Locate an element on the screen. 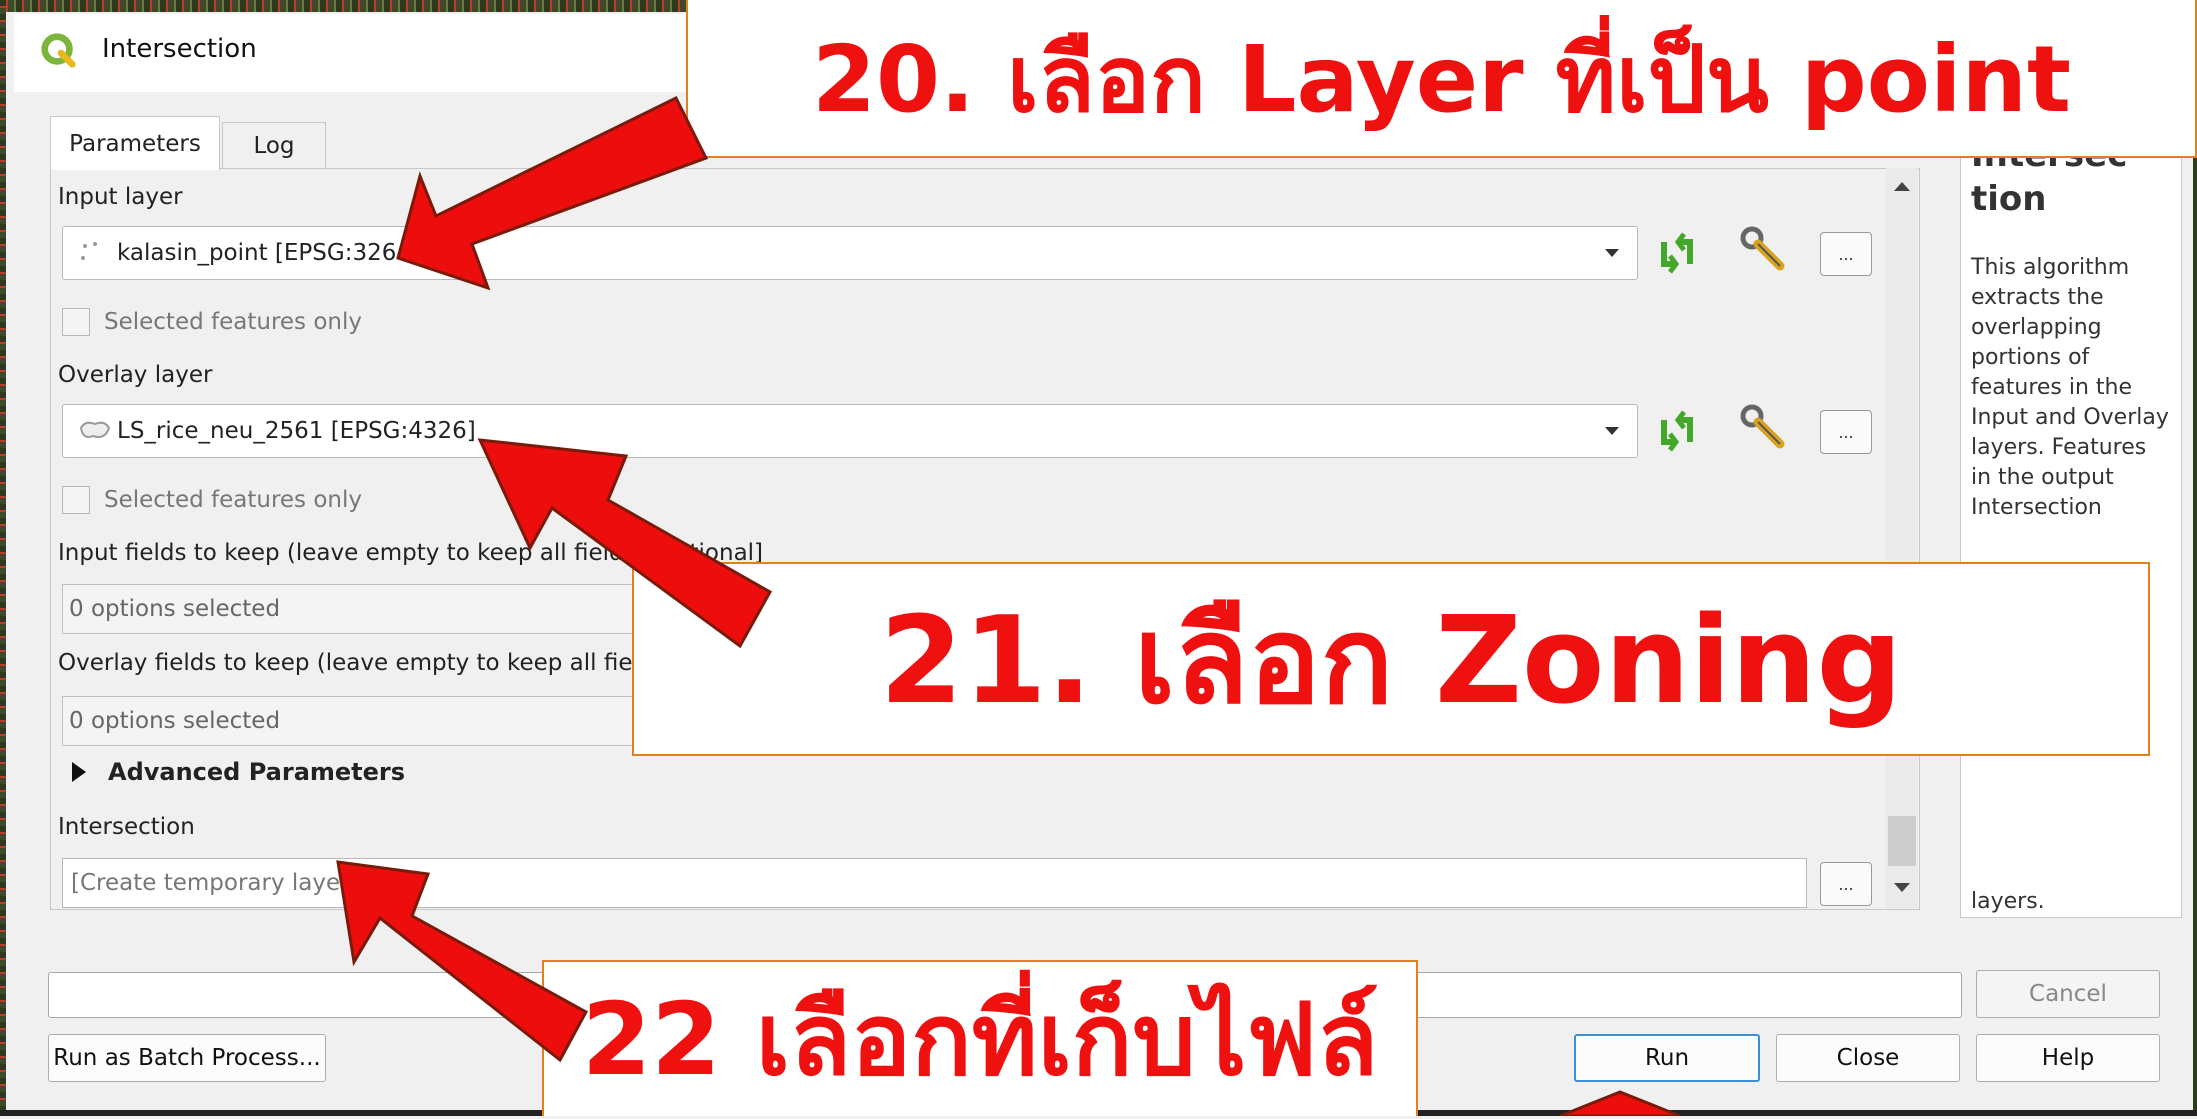 The height and width of the screenshot is (1119, 2197). window-edge-right is located at coordinates (2195, 558).